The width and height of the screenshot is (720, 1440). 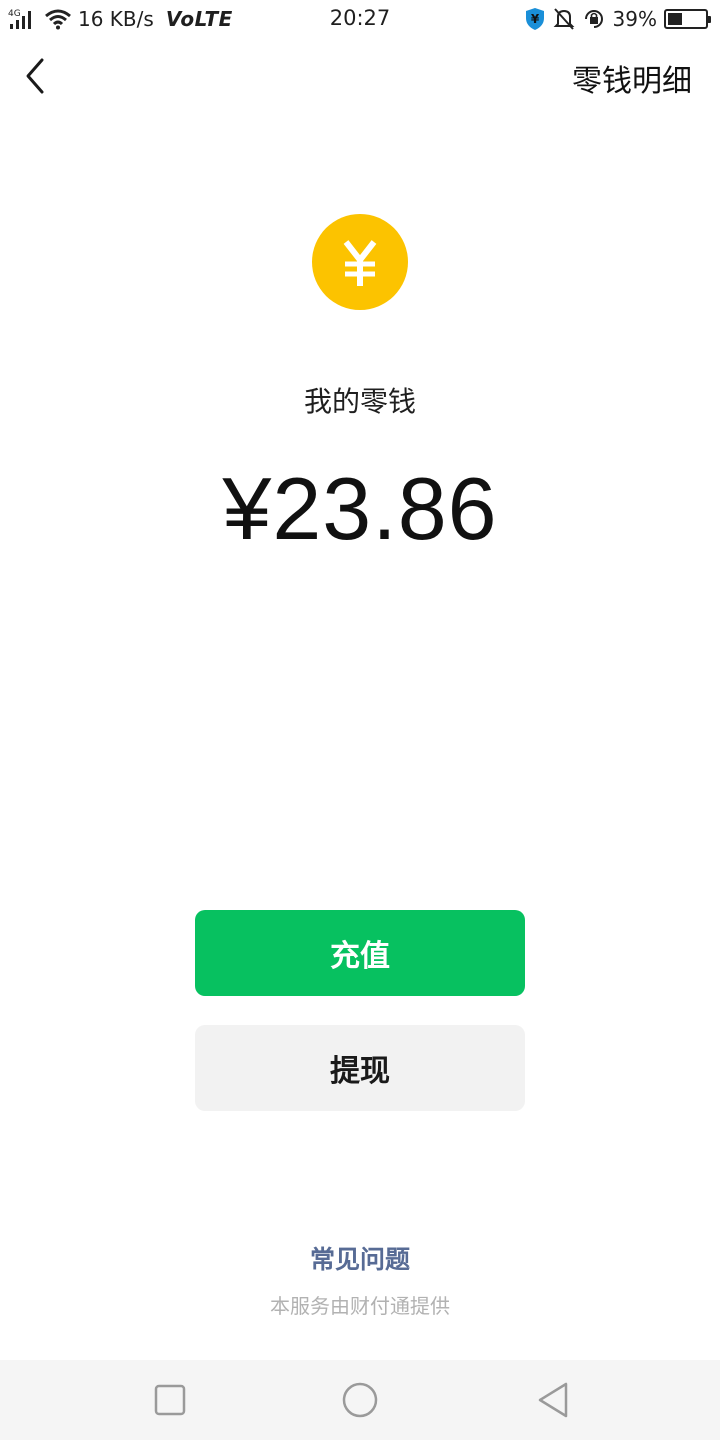 What do you see at coordinates (634, 19) in the screenshot?
I see `battery-percent: 39%` at bounding box center [634, 19].